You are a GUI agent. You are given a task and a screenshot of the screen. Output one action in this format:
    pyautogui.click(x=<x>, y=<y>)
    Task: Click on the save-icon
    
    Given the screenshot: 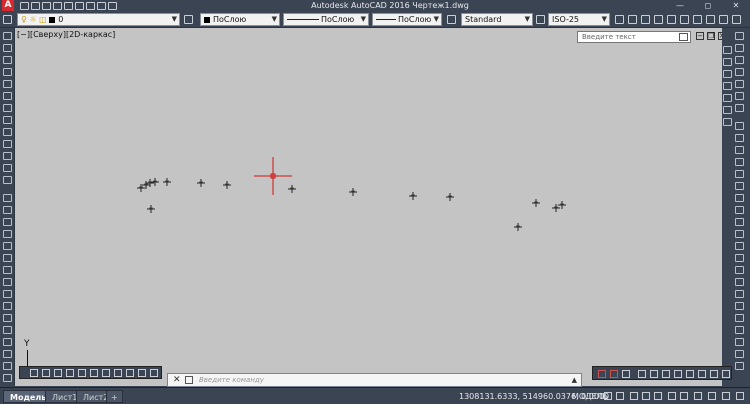 What is the action you would take?
    pyautogui.click(x=46, y=5)
    